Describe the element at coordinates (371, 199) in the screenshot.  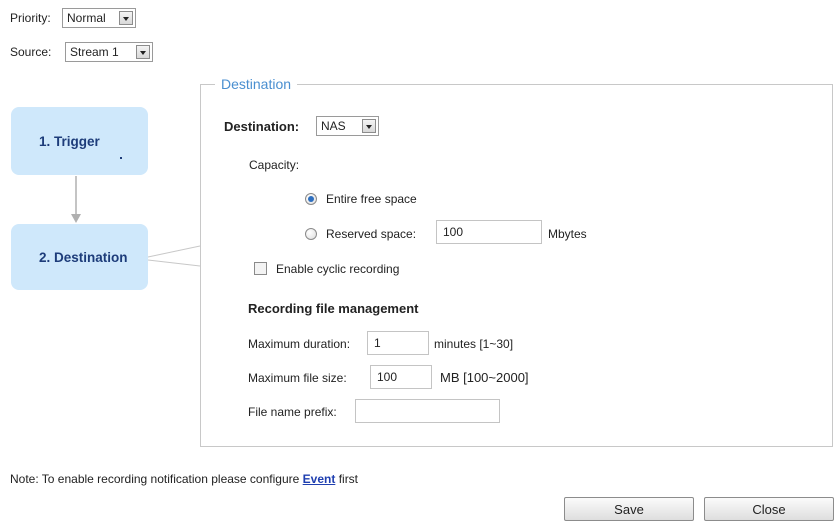
I see `entire-free-space-label: Entire free space` at that location.